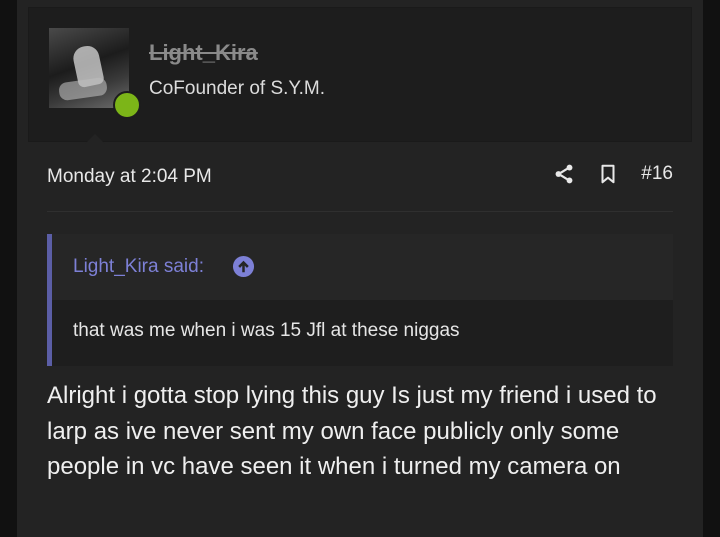  I want to click on bookmark-icon, so click(608, 174).